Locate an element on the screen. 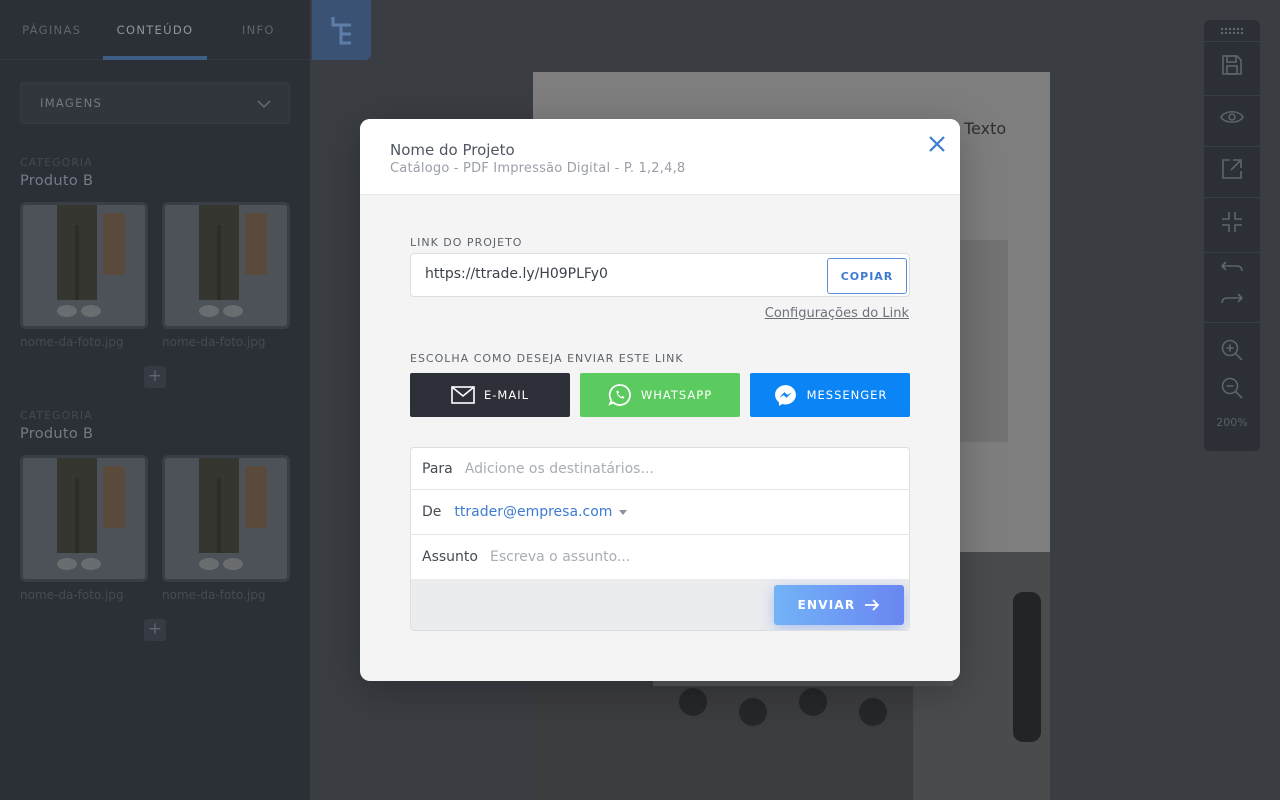 The width and height of the screenshot is (1280, 800). share-email-button: E-MAIL is located at coordinates (490, 395).